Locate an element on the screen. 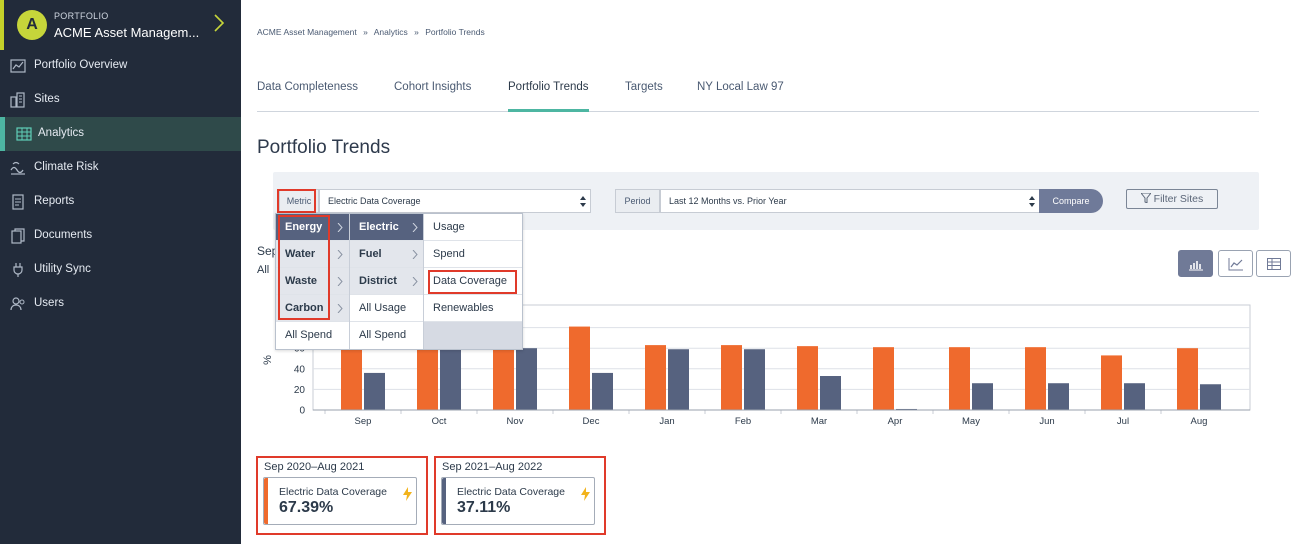 This screenshot has width=1306, height=544. breadcrumb-org: ACME Asset Management is located at coordinates (307, 32).